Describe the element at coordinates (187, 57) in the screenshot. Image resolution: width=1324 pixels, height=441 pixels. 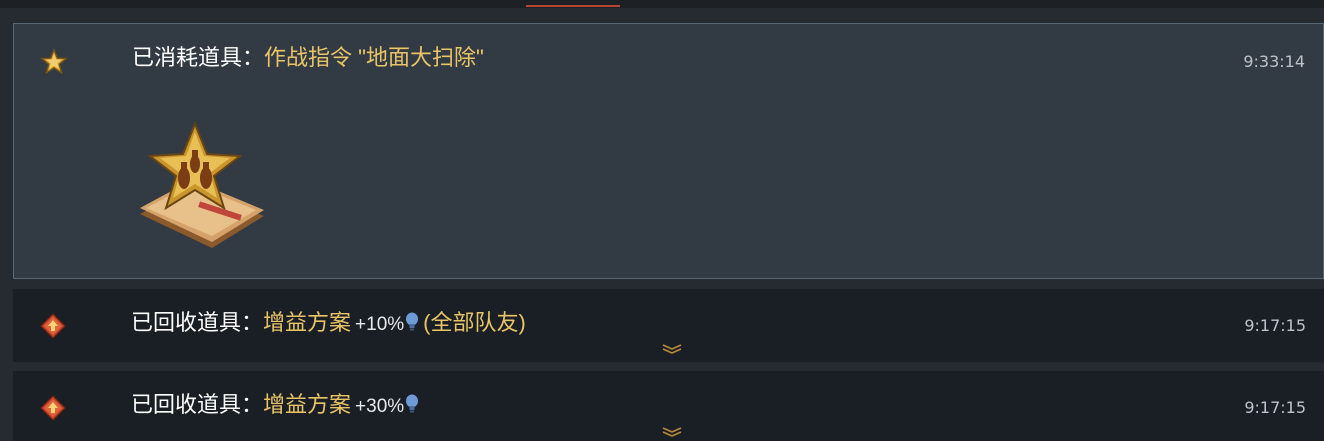
I see `action-label: 已消耗道具` at that location.